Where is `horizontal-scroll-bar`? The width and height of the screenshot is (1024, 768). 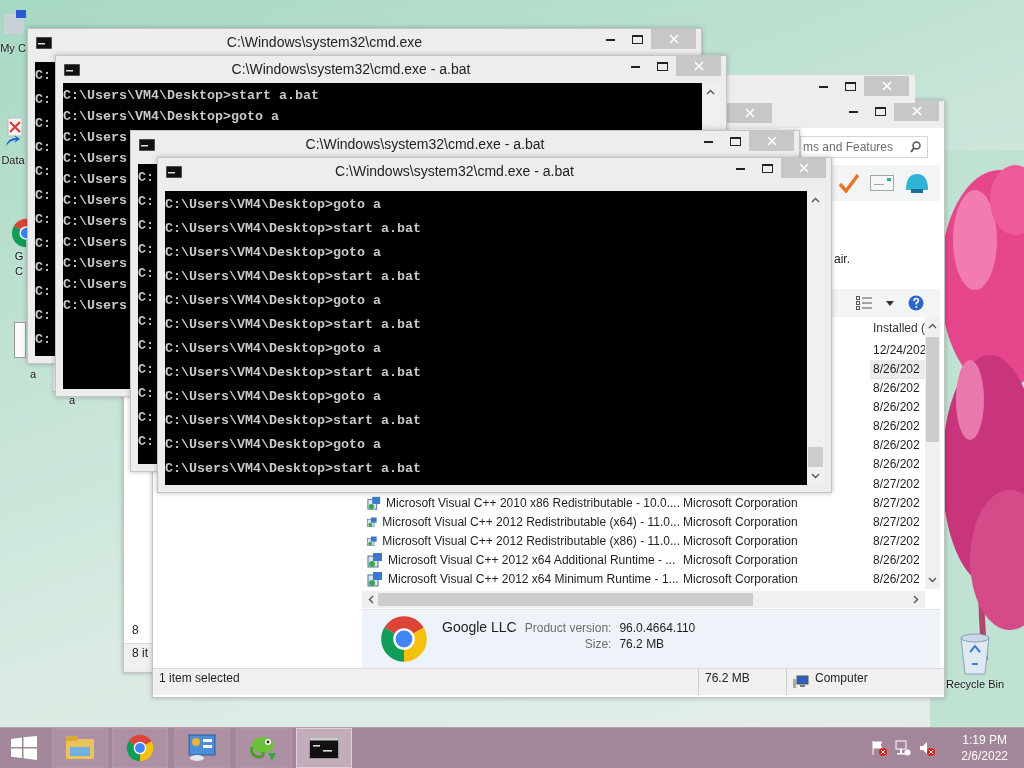 horizontal-scroll-bar is located at coordinates (643, 599).